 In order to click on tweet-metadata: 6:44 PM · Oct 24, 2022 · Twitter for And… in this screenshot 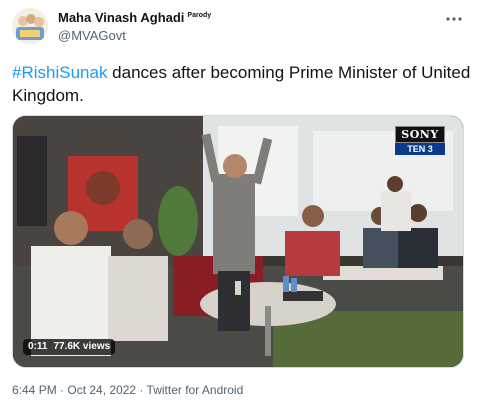, I will do `click(127, 390)`.